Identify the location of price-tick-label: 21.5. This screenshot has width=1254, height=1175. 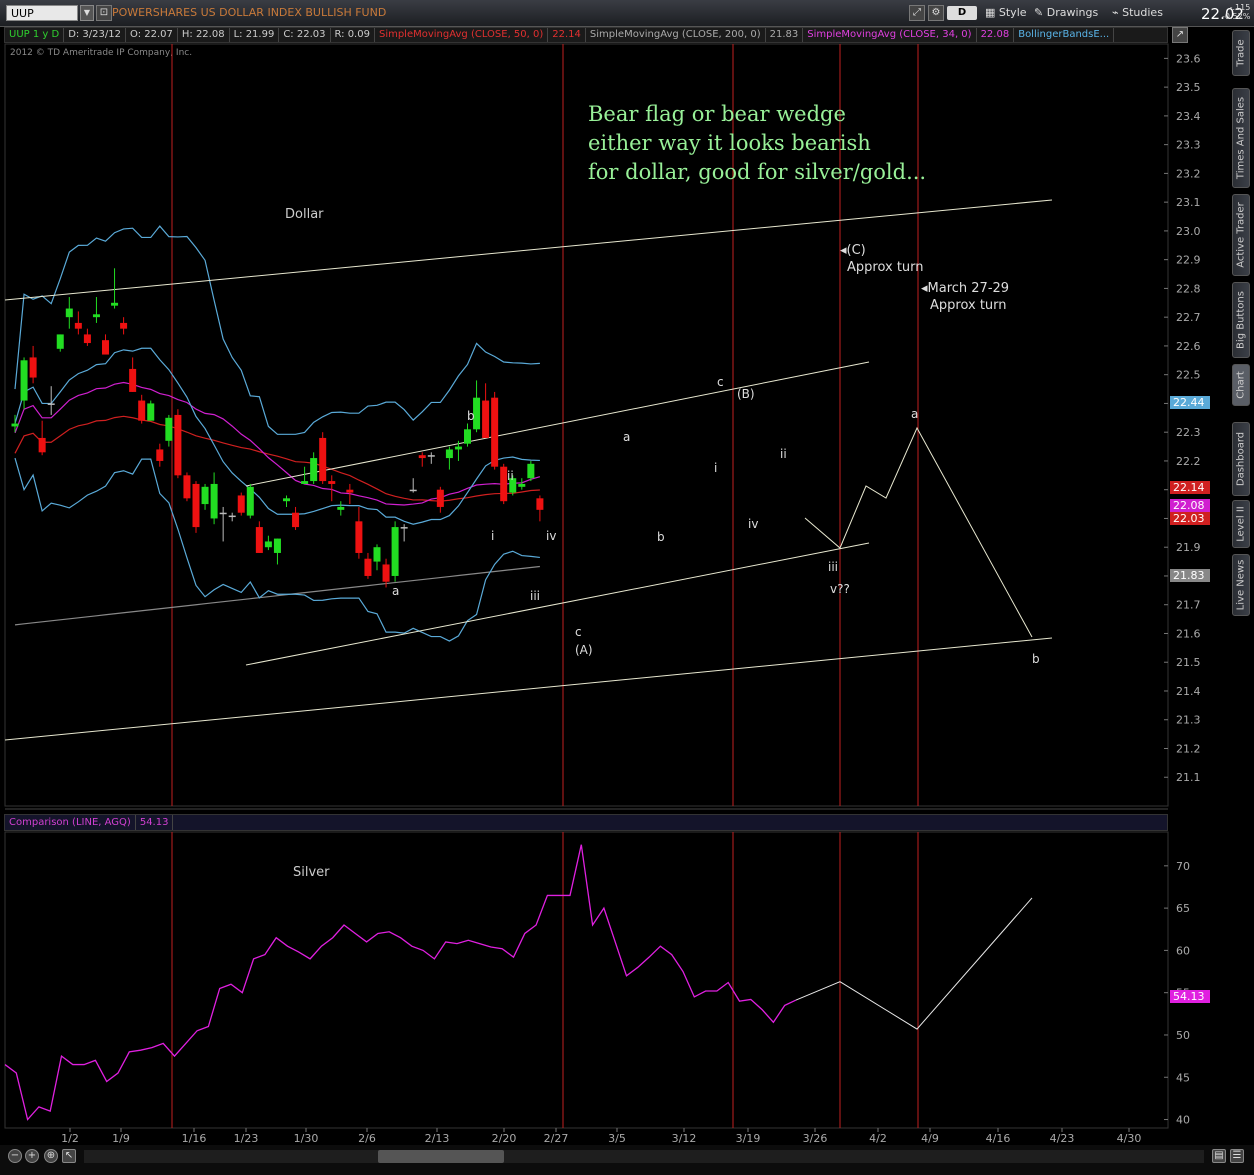
(1188, 662).